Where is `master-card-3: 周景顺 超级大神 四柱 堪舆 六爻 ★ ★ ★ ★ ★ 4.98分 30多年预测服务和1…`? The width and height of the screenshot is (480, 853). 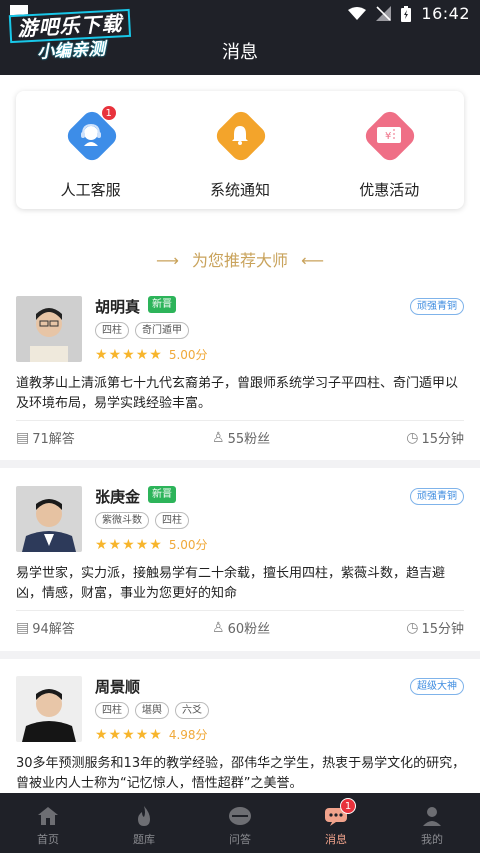
master-card-3: 周景顺 超级大神 四柱 堪舆 六爻 ★ ★ ★ ★ ★ 4.98分 30多年预测服务和1… is located at coordinates (240, 734).